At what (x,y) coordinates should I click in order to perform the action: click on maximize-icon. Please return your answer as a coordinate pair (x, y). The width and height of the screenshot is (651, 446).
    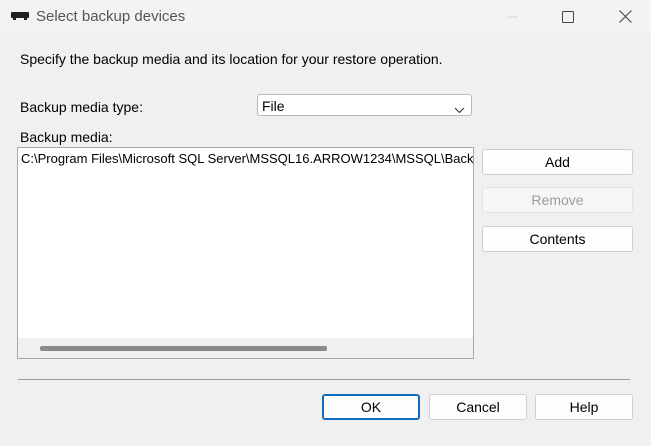
    Looking at the image, I should click on (568, 16).